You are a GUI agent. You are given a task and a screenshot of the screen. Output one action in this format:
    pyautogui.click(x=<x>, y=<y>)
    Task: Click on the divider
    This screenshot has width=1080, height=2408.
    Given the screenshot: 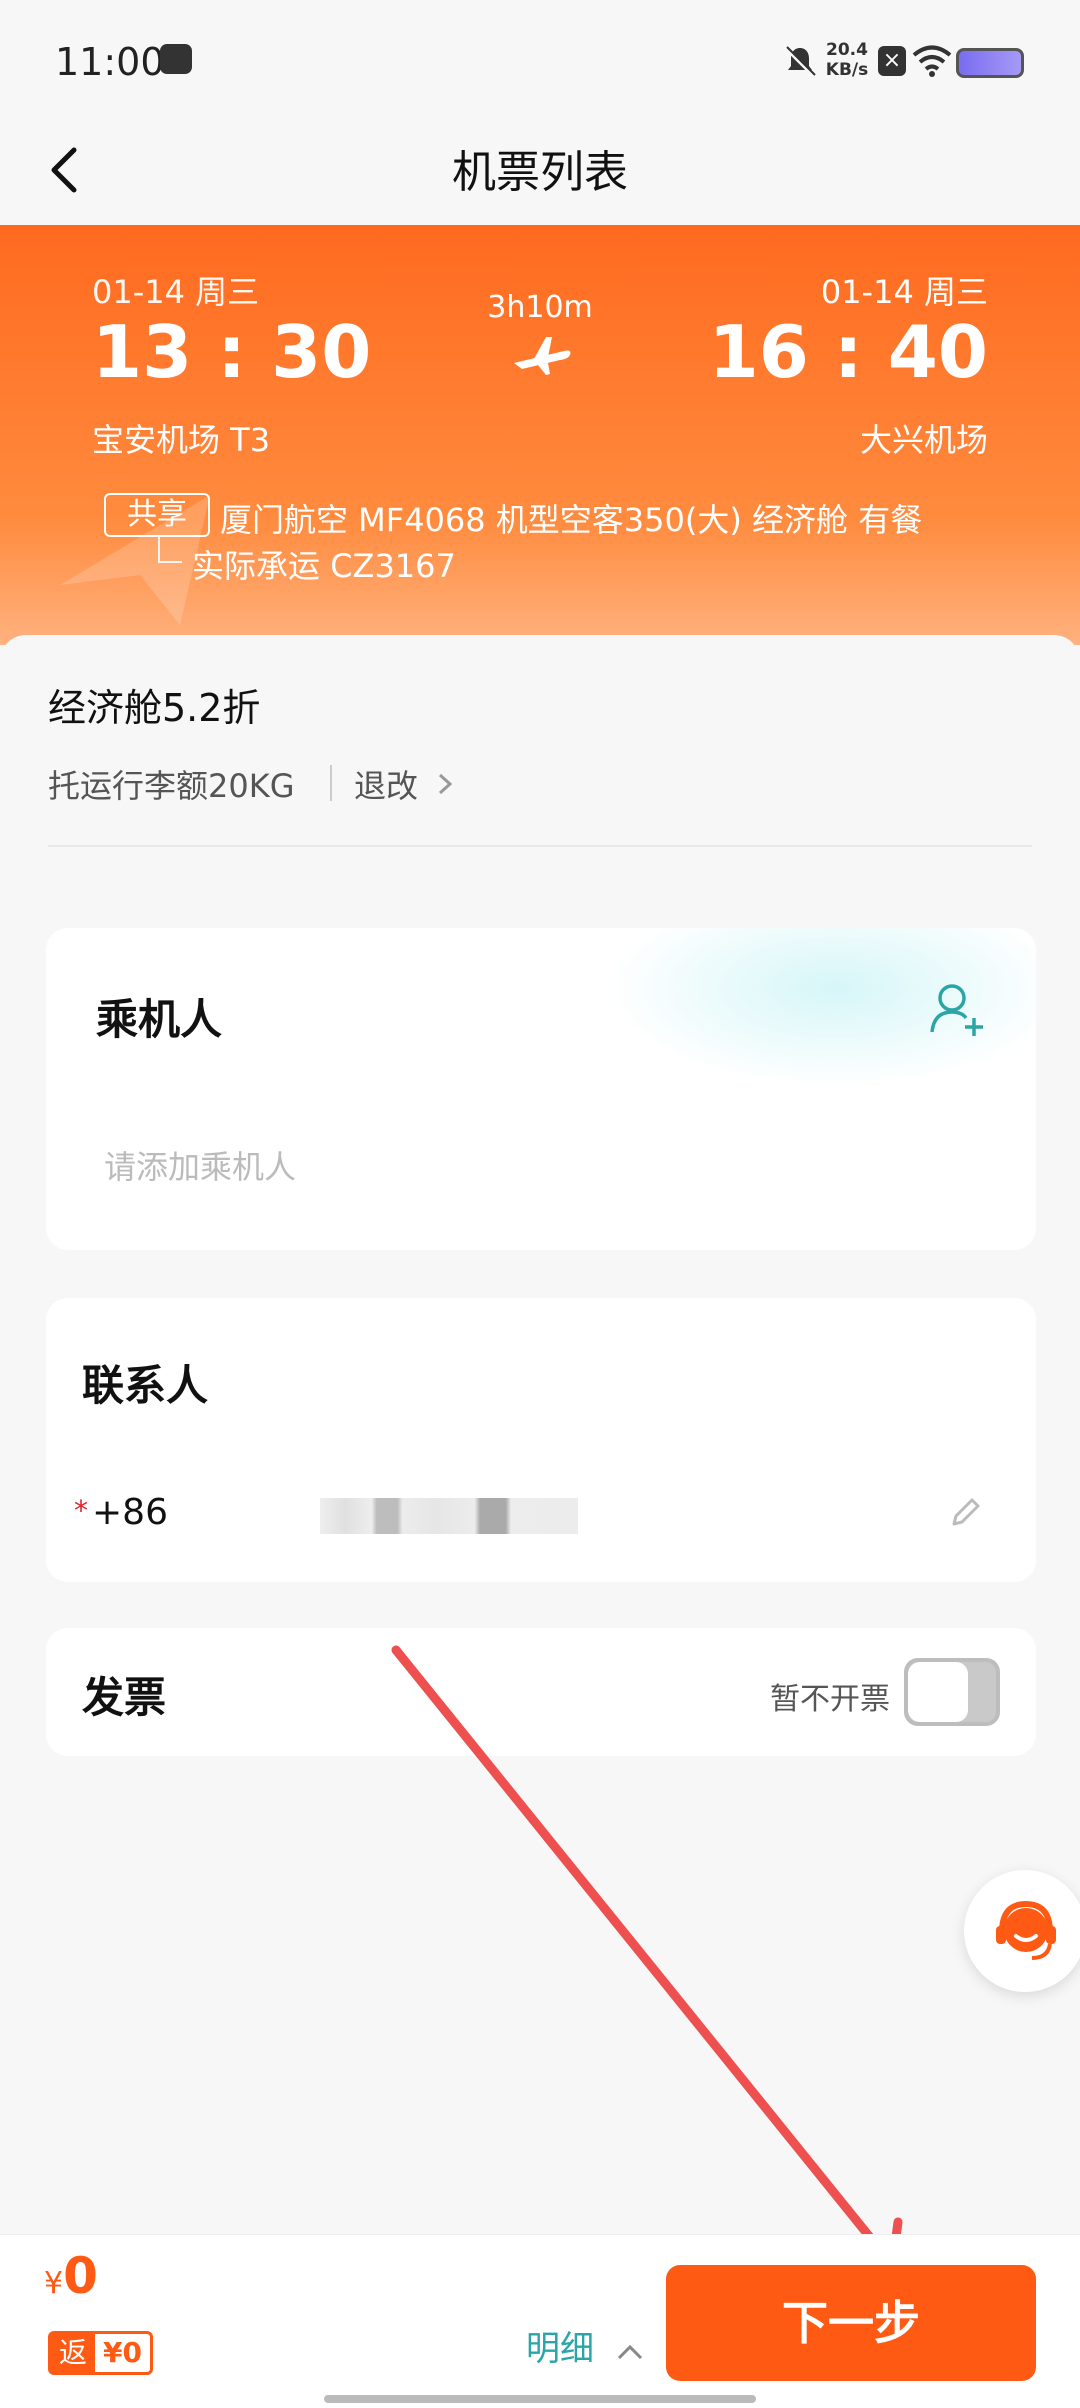 What is the action you would take?
    pyautogui.click(x=331, y=783)
    